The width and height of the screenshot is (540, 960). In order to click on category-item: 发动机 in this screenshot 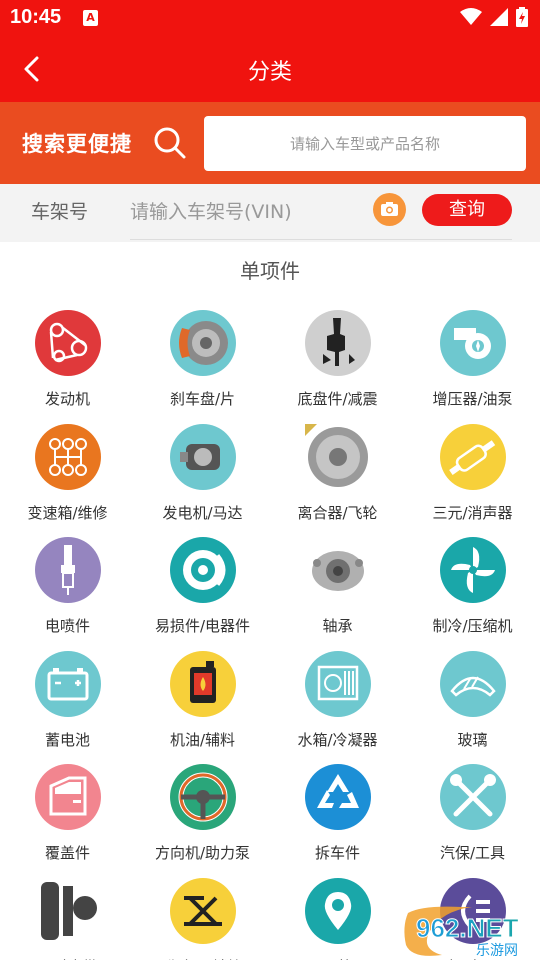, I will do `click(67, 364)`.